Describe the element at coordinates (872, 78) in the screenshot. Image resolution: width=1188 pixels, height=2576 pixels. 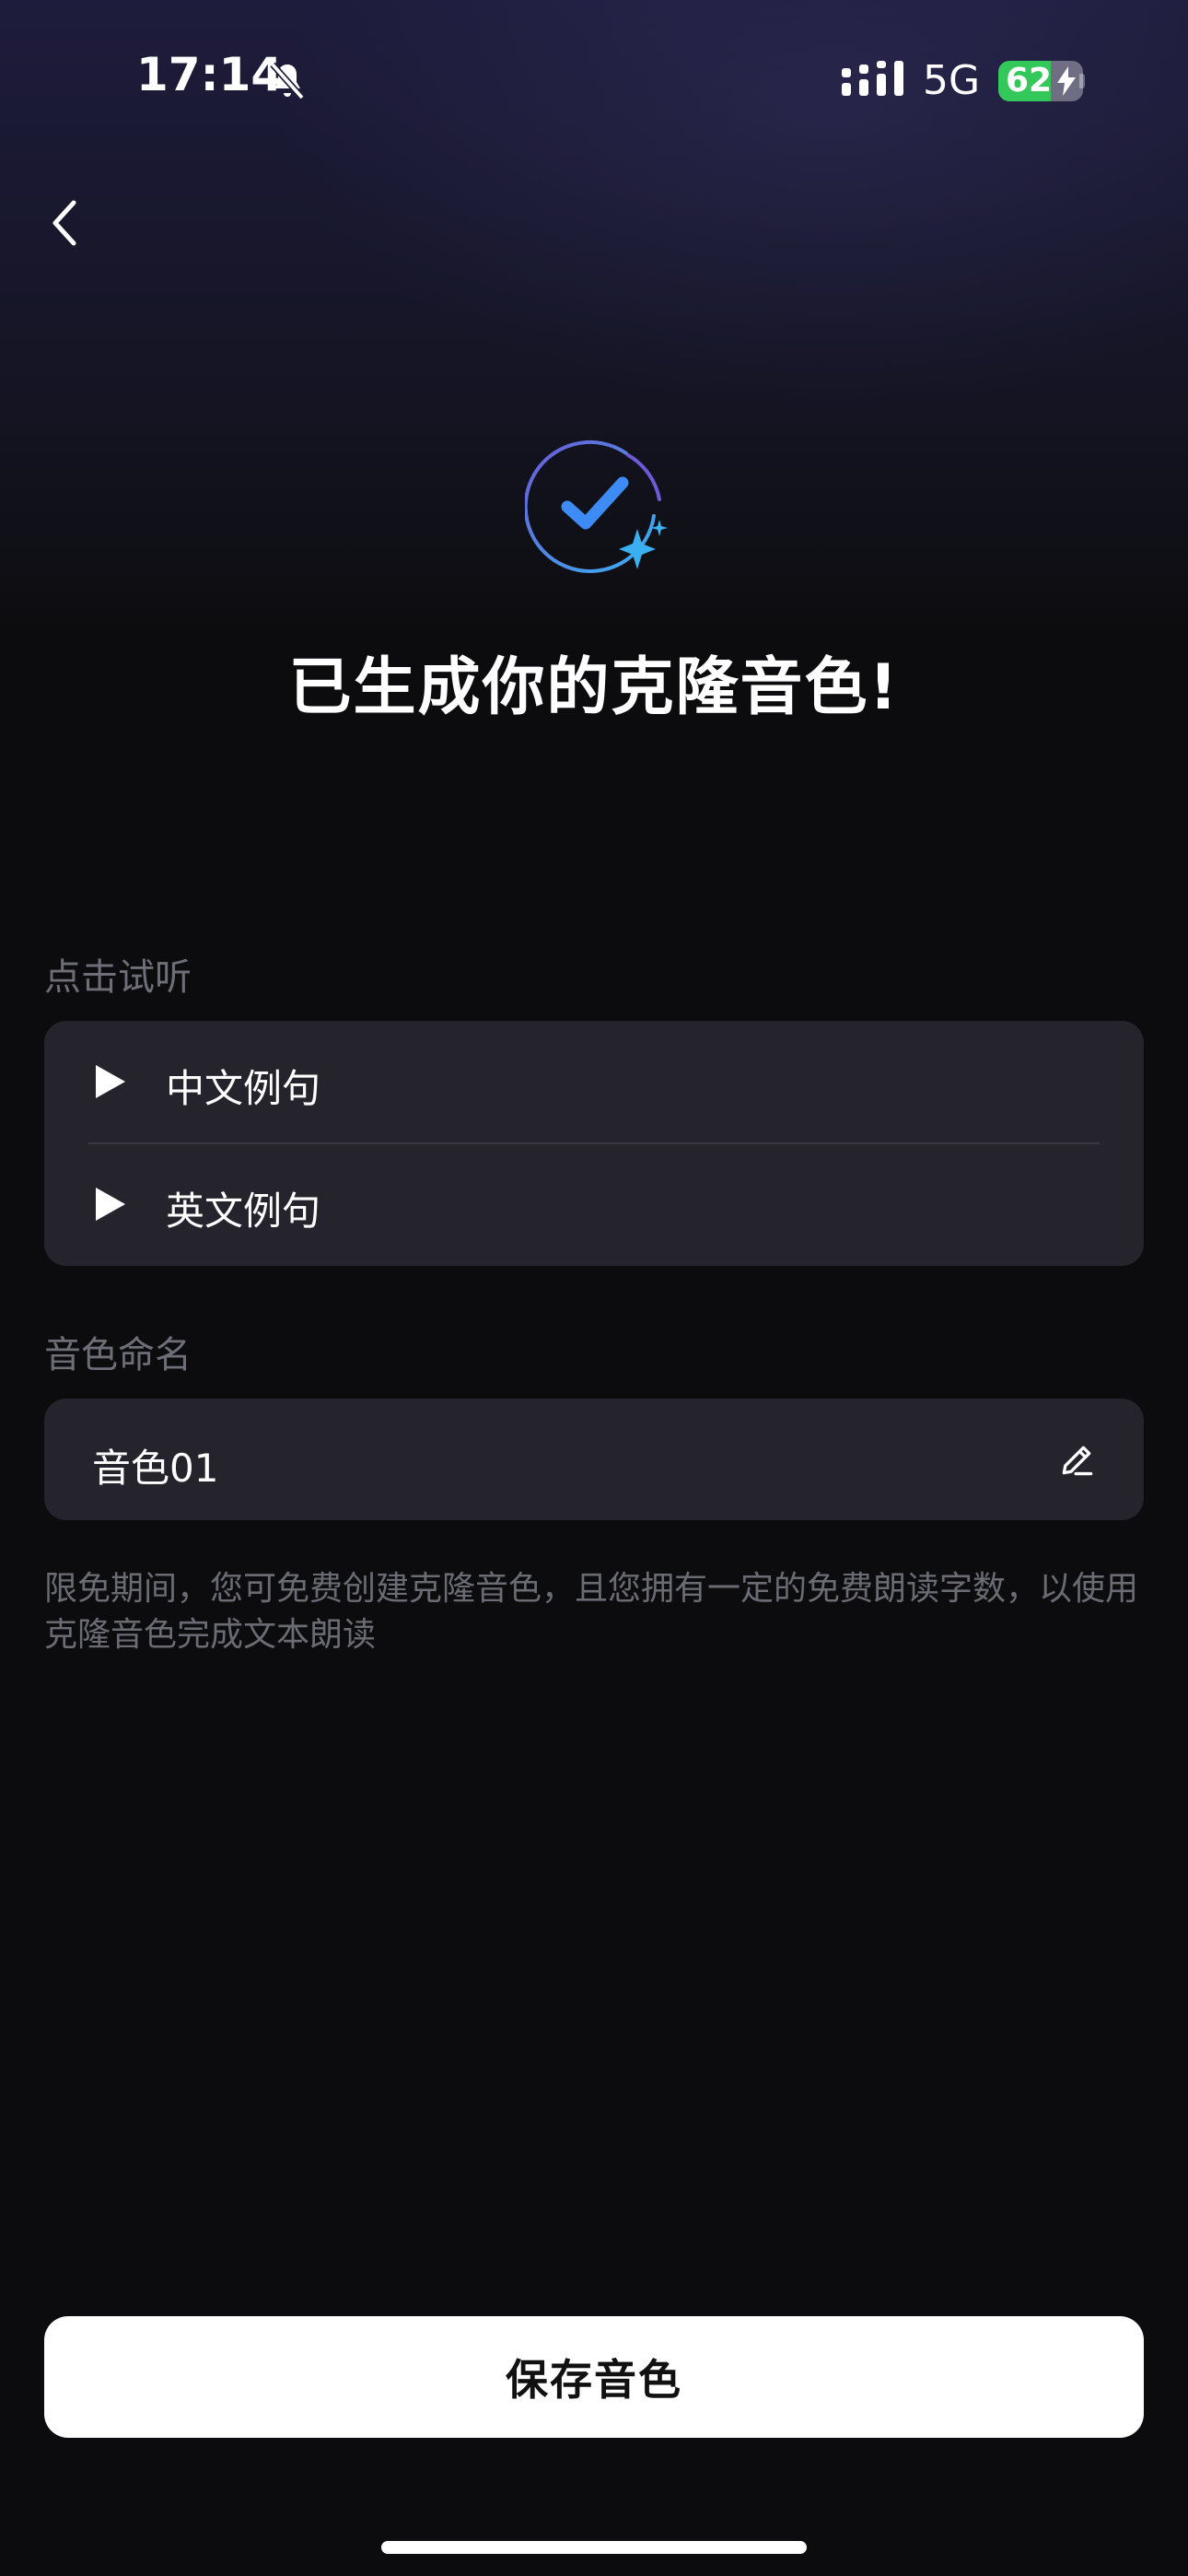
I see `signal-icon` at that location.